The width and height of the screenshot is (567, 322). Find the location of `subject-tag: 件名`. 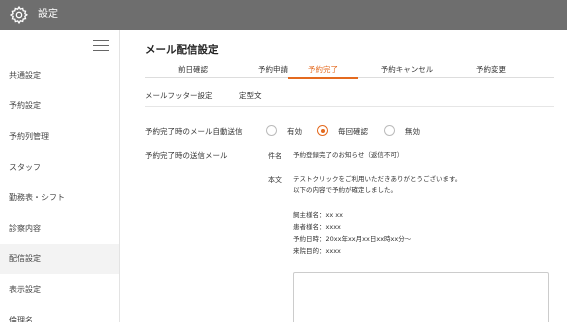

subject-tag: 件名 is located at coordinates (275, 156).